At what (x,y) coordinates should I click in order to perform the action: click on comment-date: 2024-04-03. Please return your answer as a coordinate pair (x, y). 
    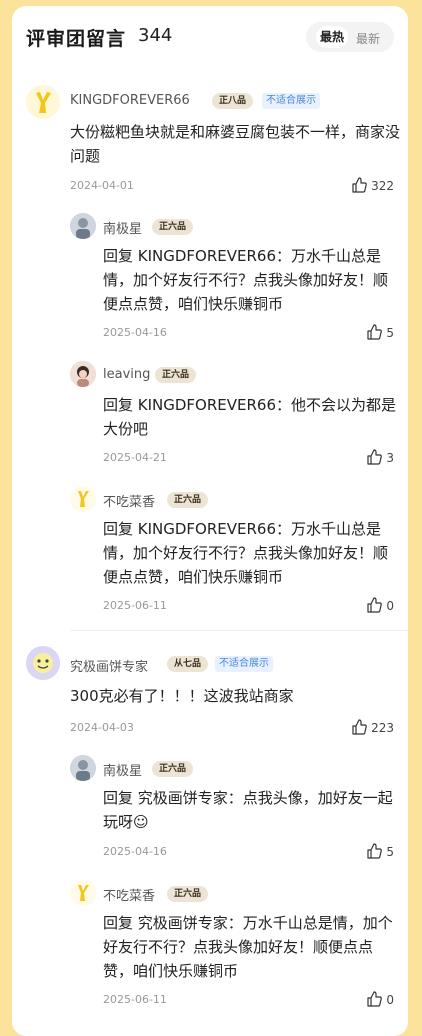
    Looking at the image, I should click on (102, 727).